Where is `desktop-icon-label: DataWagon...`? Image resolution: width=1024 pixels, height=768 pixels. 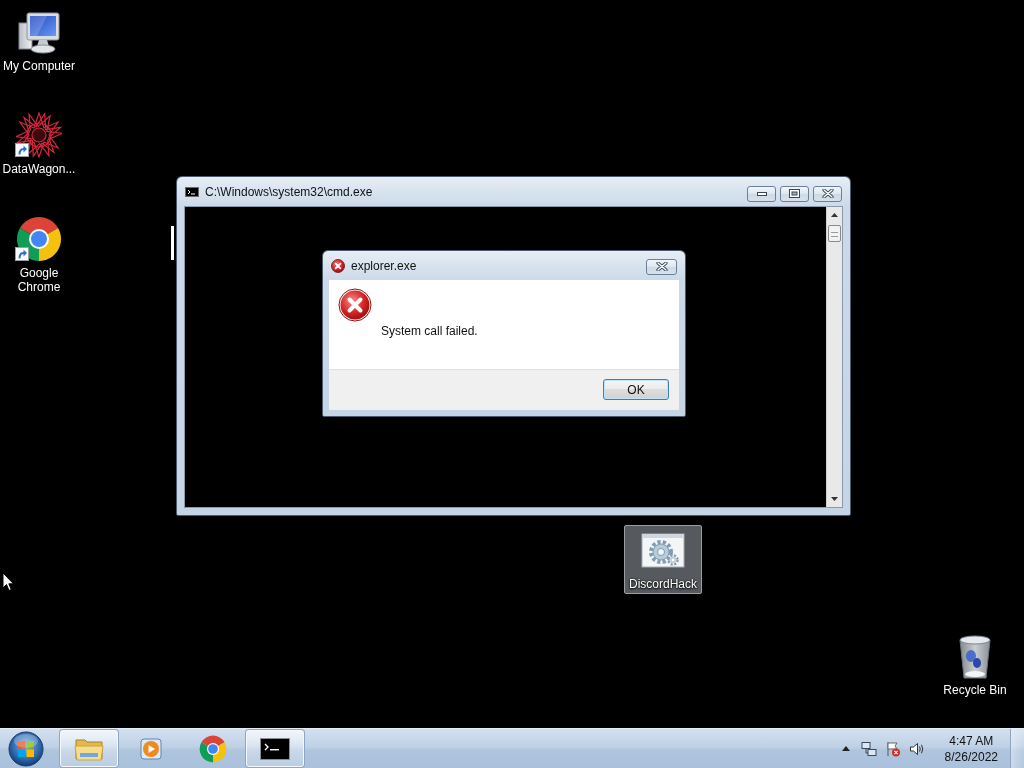 desktop-icon-label: DataWagon... is located at coordinates (39, 169).